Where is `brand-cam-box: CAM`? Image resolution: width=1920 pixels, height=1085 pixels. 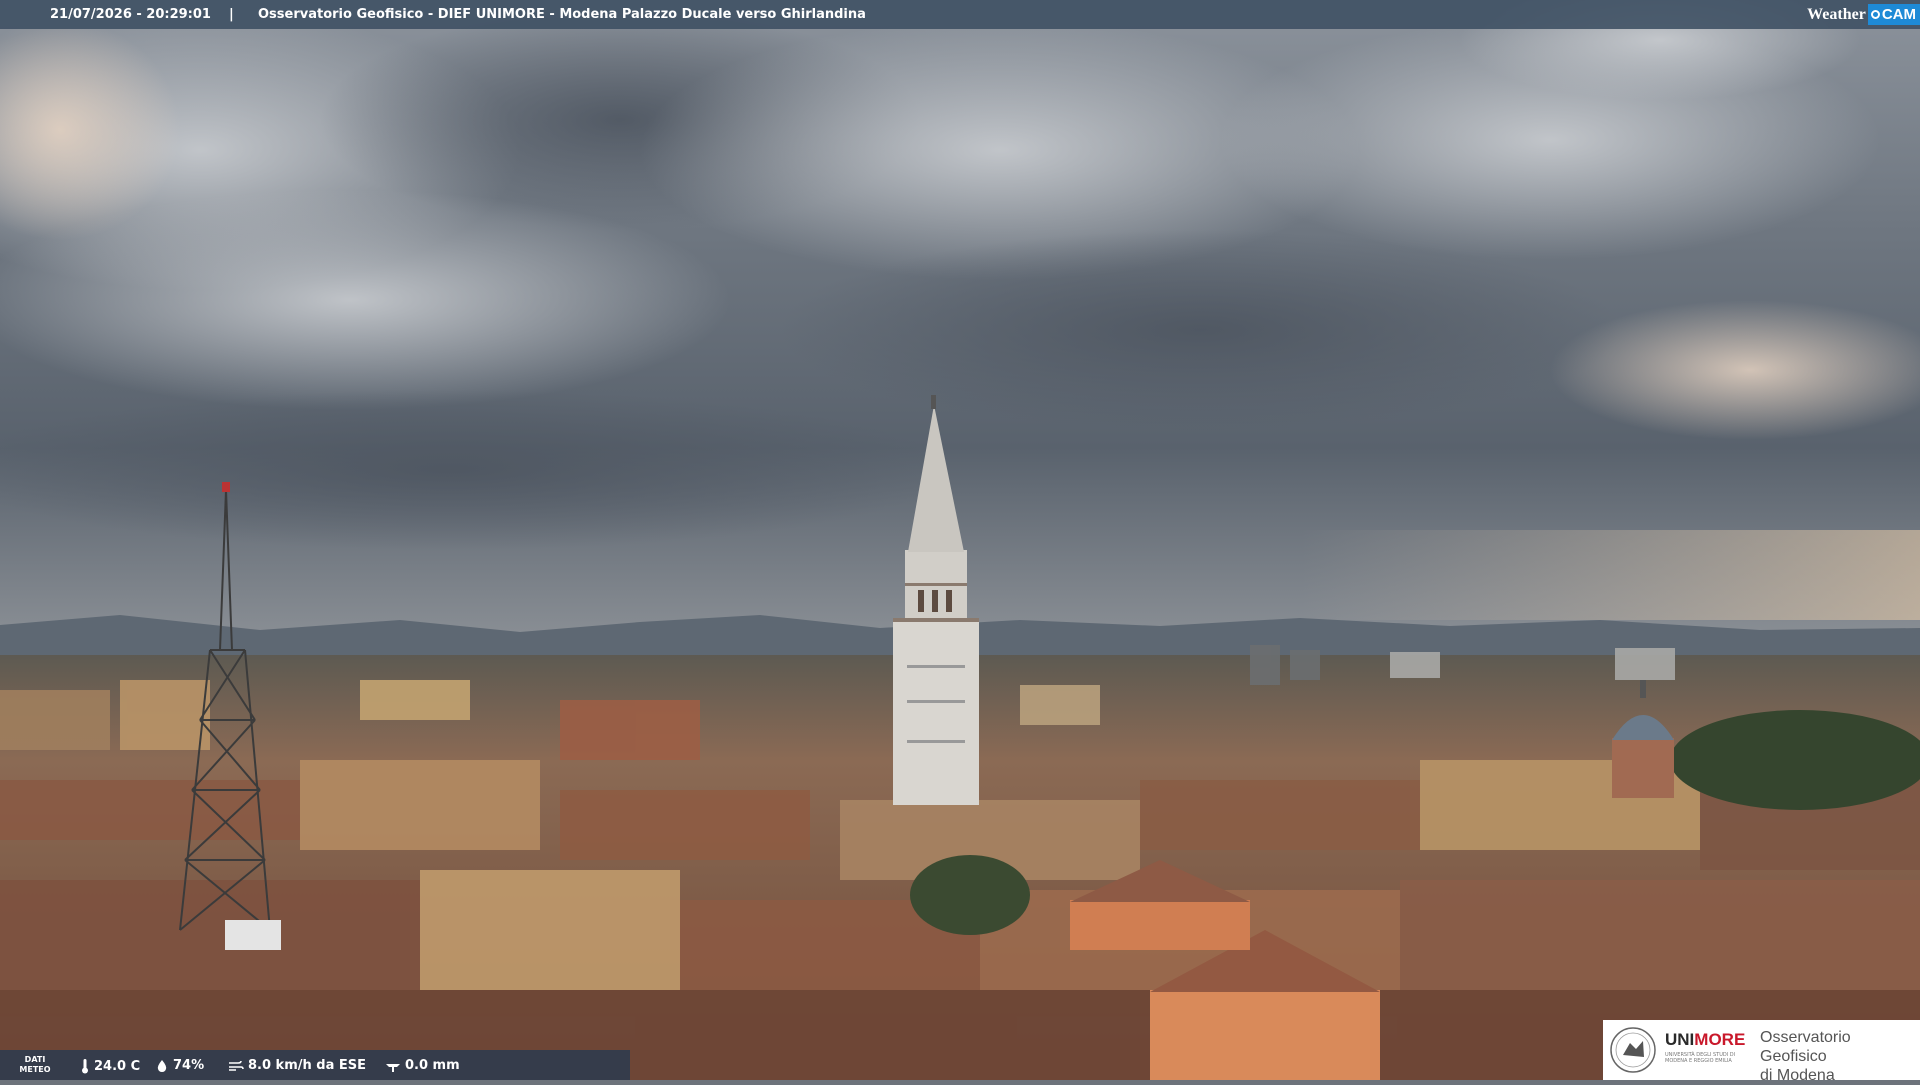 brand-cam-box: CAM is located at coordinates (1893, 14).